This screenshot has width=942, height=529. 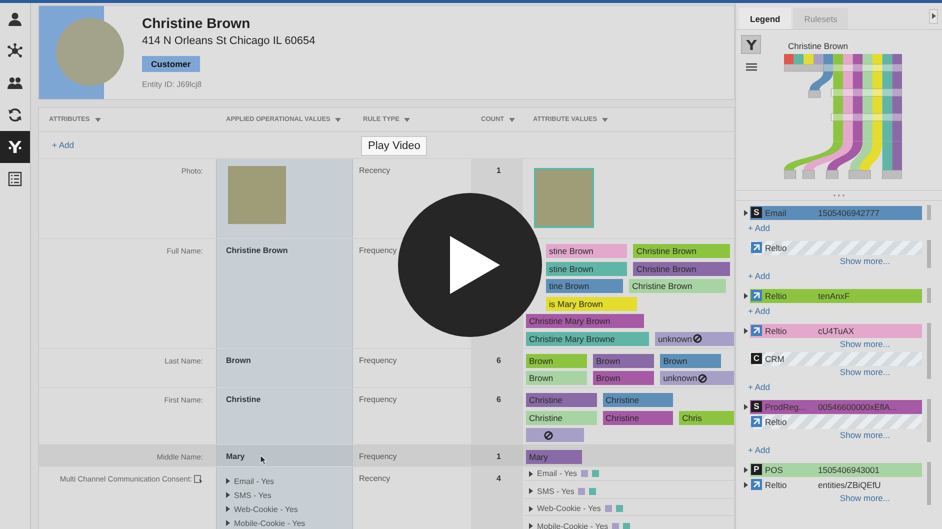 I want to click on source-record: Reltio tenAnxF, so click(x=836, y=295).